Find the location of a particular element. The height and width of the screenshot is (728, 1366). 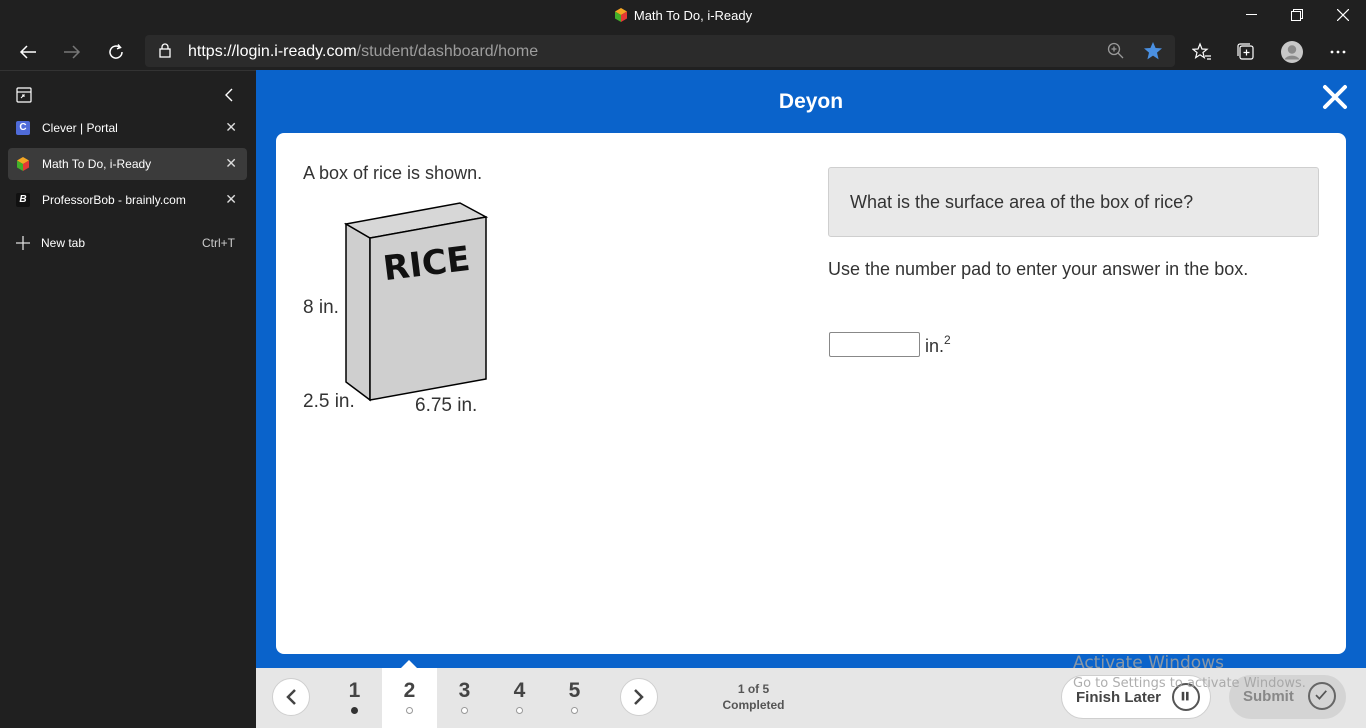

sidebar-tab-iready: Math To Do, i-Ready ✕ is located at coordinates (127, 164).